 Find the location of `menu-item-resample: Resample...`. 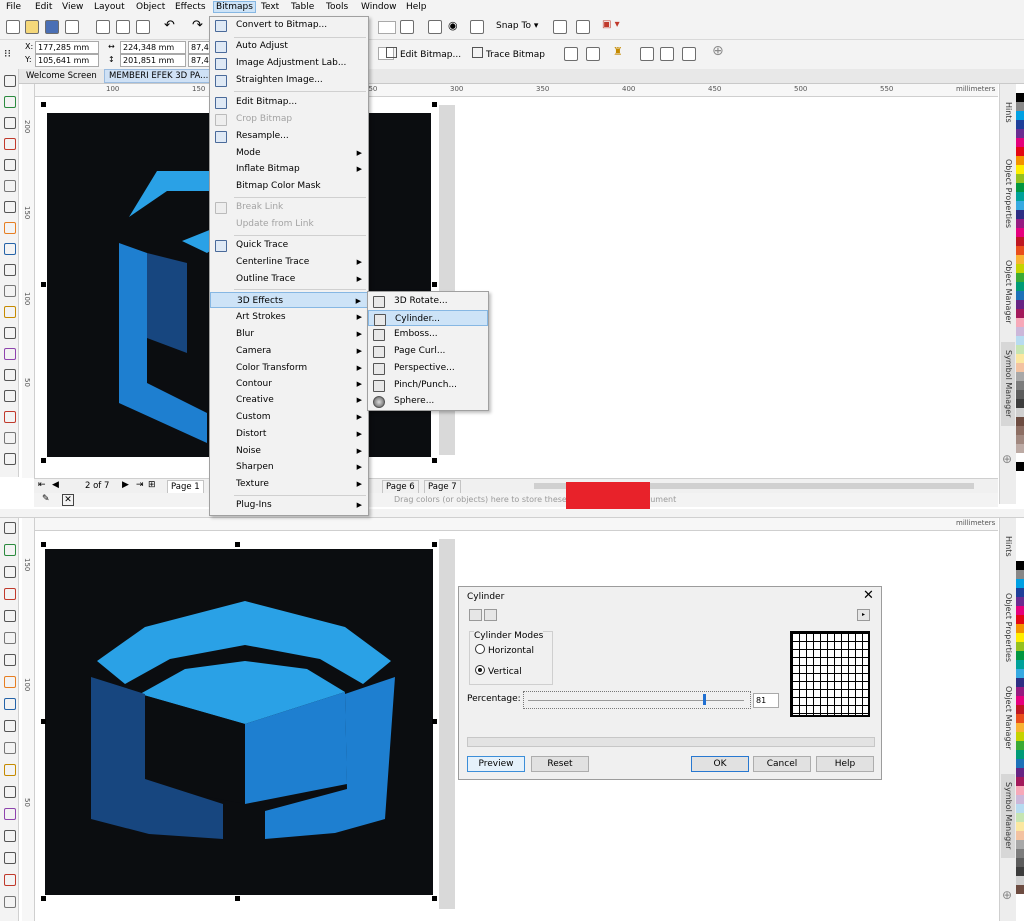

menu-item-resample: Resample... is located at coordinates (289, 136).